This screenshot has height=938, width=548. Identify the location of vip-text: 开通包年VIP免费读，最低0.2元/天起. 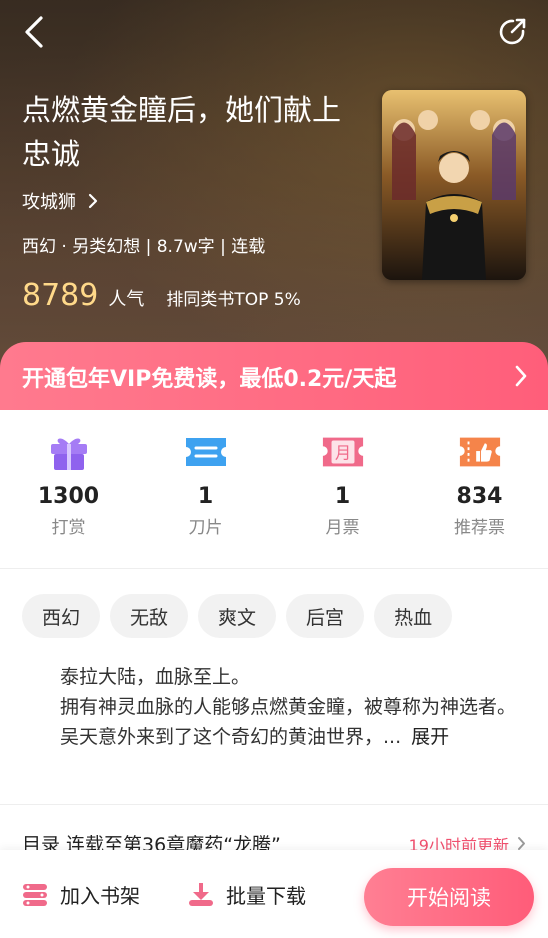
(209, 379).